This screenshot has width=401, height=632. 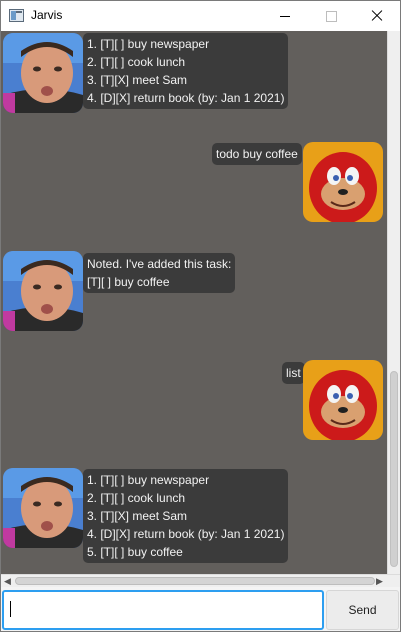 What do you see at coordinates (200, 16) in the screenshot?
I see `title-bar: Jarvis` at bounding box center [200, 16].